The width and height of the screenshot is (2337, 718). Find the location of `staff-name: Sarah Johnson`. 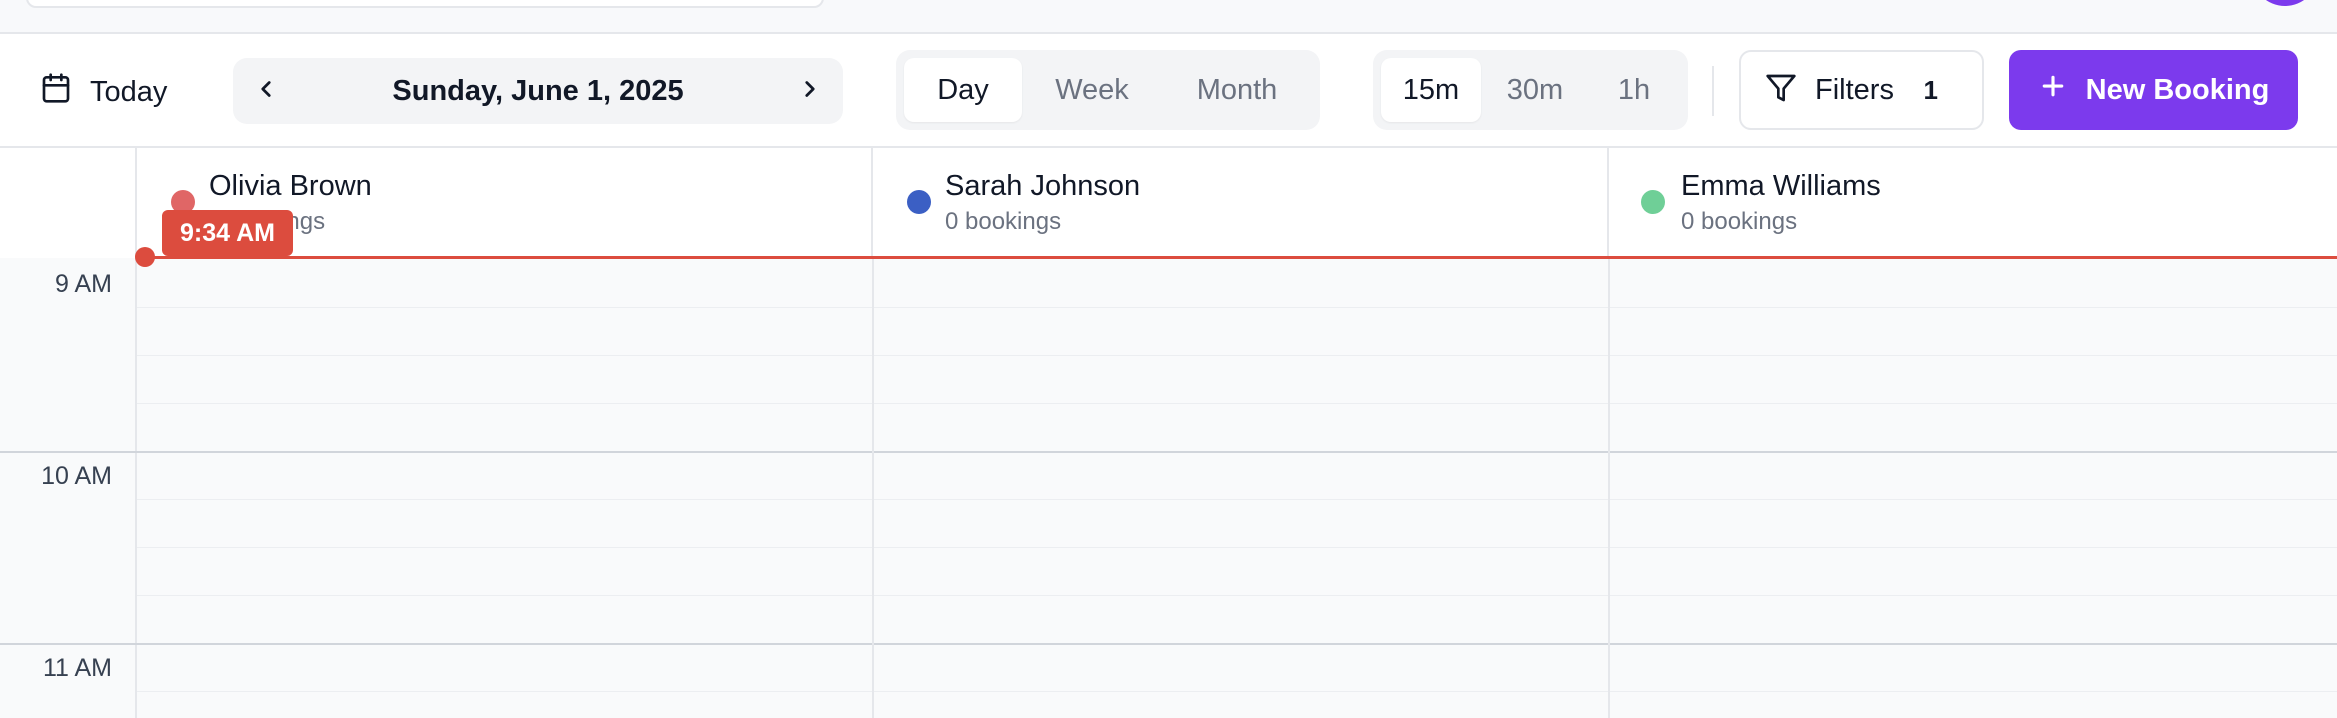

staff-name: Sarah Johnson is located at coordinates (1043, 186).